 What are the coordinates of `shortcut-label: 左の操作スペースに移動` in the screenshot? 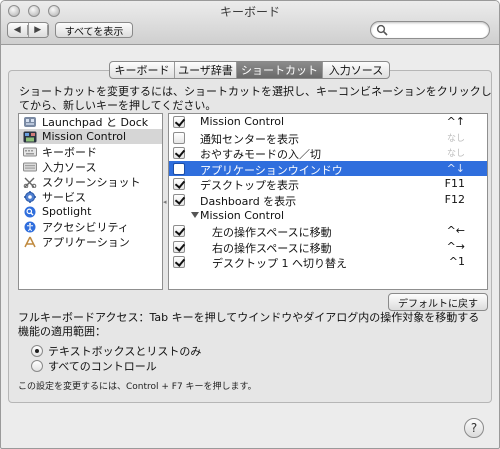 It's located at (272, 233).